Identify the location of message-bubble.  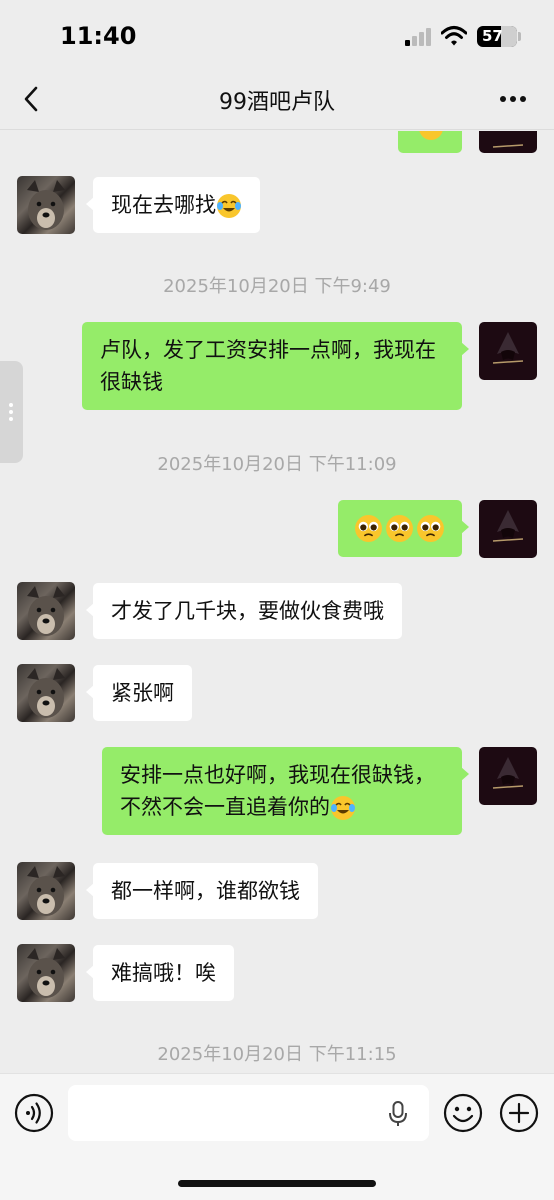
(403, 528).